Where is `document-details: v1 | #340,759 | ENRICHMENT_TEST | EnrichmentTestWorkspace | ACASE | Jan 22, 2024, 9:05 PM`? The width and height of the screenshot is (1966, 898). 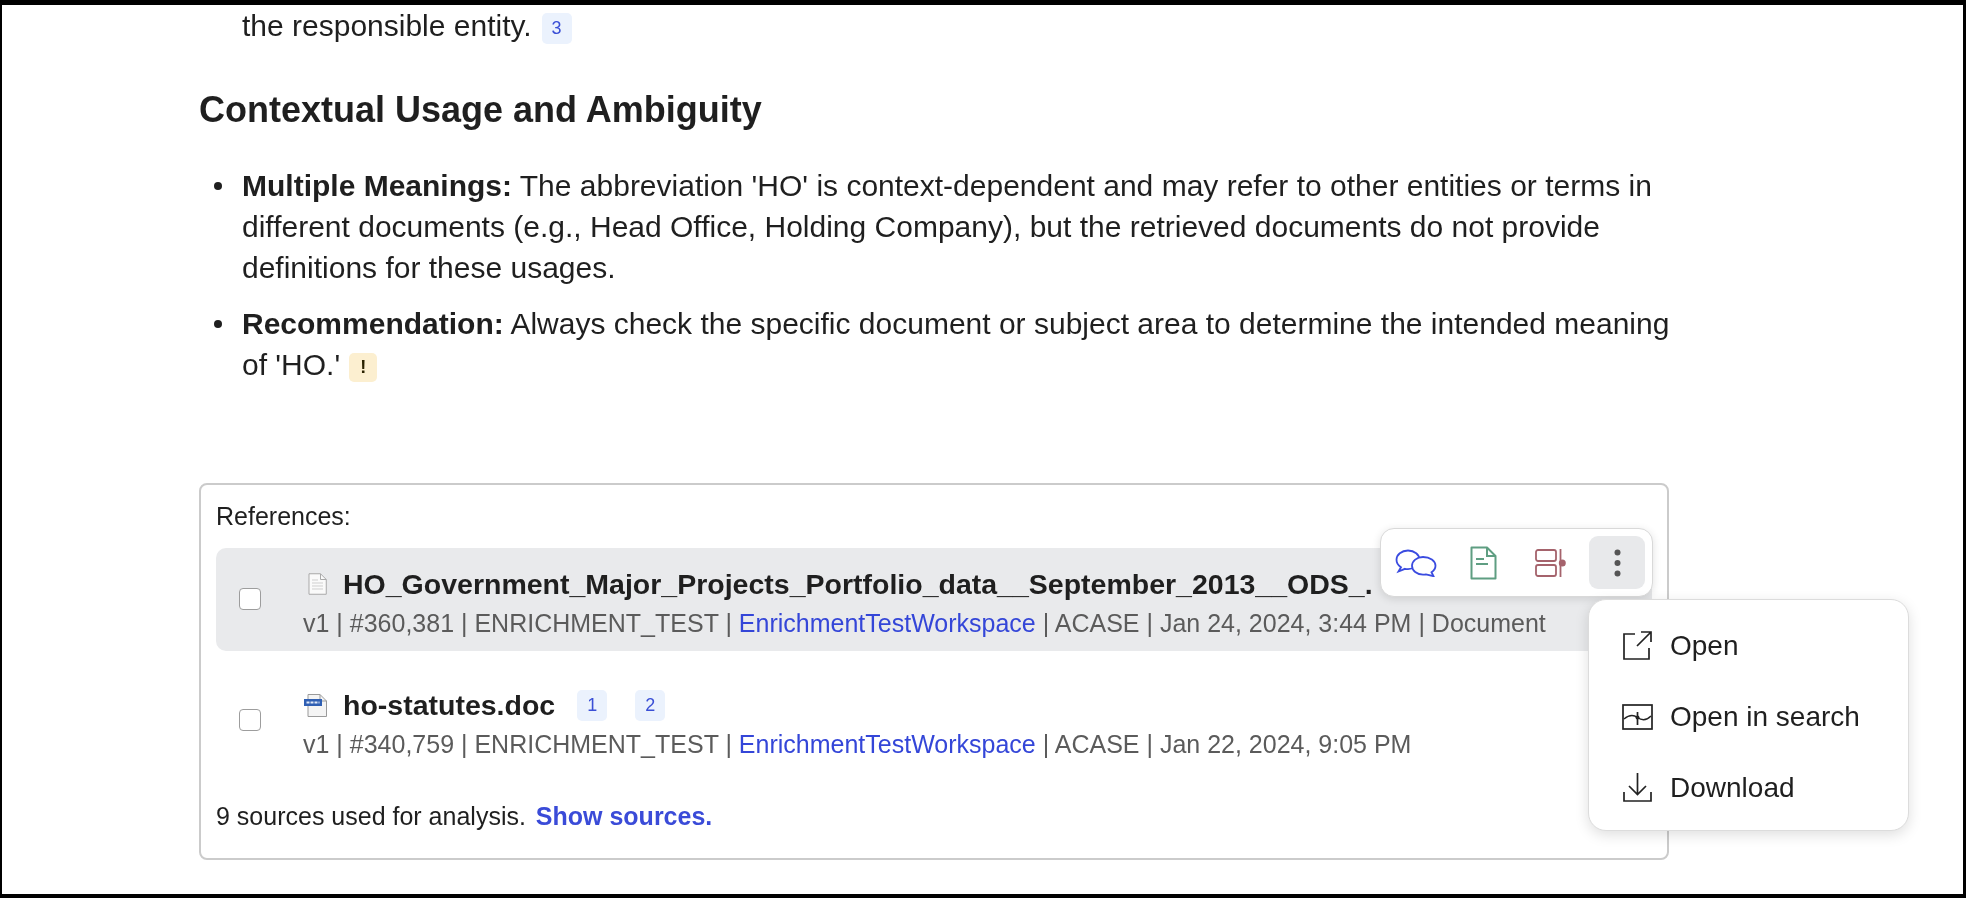 document-details: v1 | #340,759 | ENRICHMENT_TEST | EnrichmentTestWorkspace | ACASE | Jan 22, 2024, 9:05 PM is located at coordinates (857, 744).